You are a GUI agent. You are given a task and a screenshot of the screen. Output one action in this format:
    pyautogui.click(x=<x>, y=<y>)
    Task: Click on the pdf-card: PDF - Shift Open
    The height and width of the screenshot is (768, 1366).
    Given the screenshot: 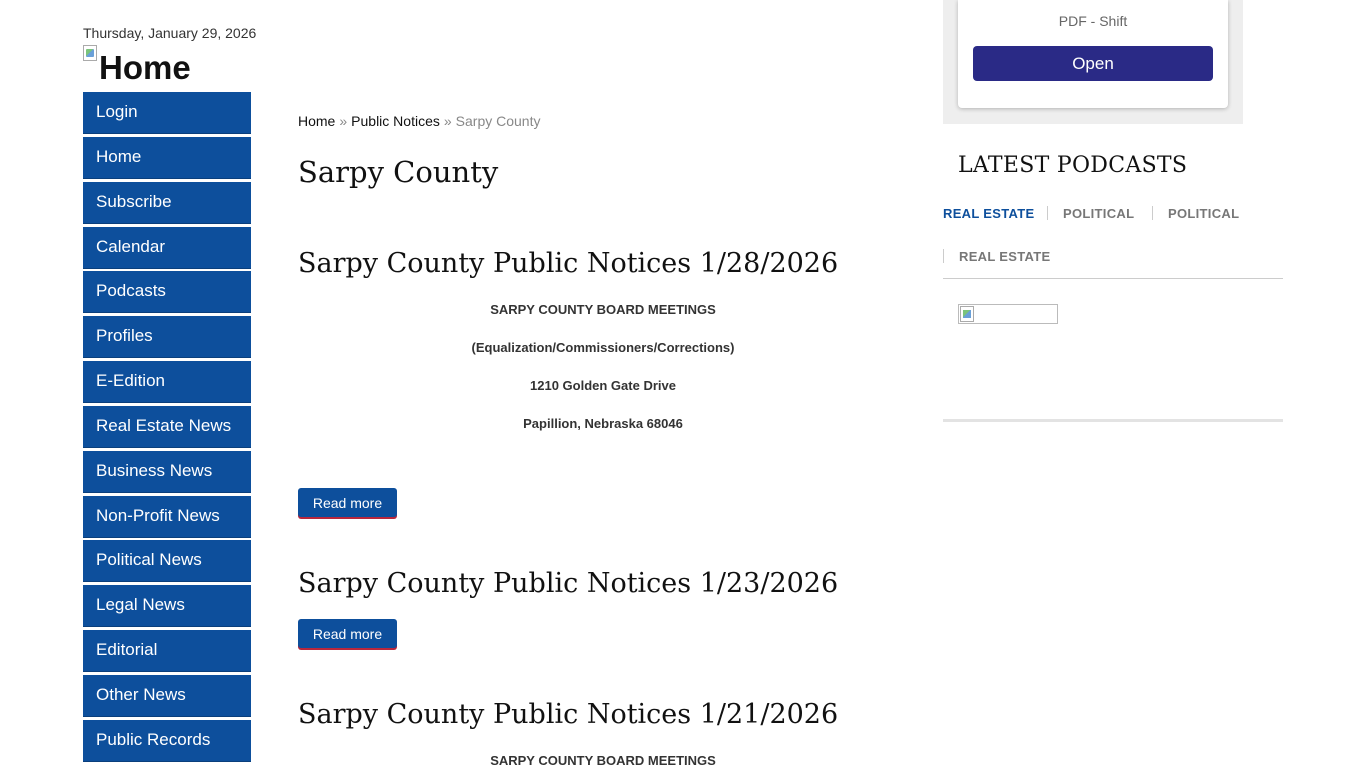 What is the action you would take?
    pyautogui.click(x=1093, y=54)
    